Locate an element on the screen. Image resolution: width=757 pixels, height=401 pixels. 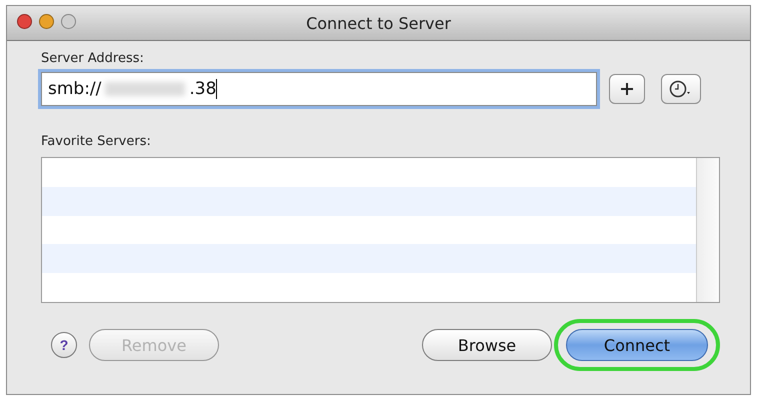
recent-servers-button is located at coordinates (681, 89).